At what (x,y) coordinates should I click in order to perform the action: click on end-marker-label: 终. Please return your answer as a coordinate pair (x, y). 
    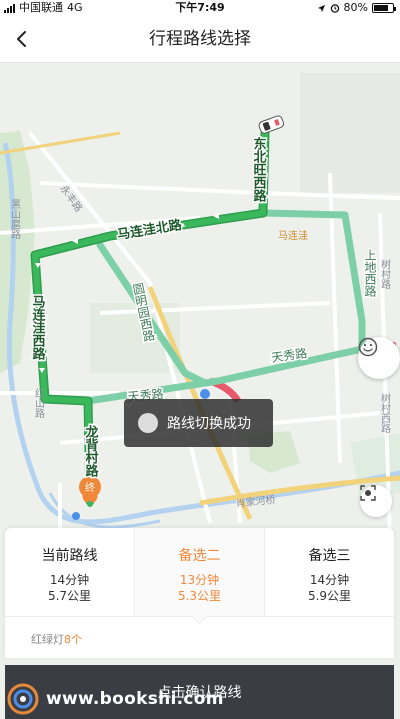
    Looking at the image, I should click on (90, 487).